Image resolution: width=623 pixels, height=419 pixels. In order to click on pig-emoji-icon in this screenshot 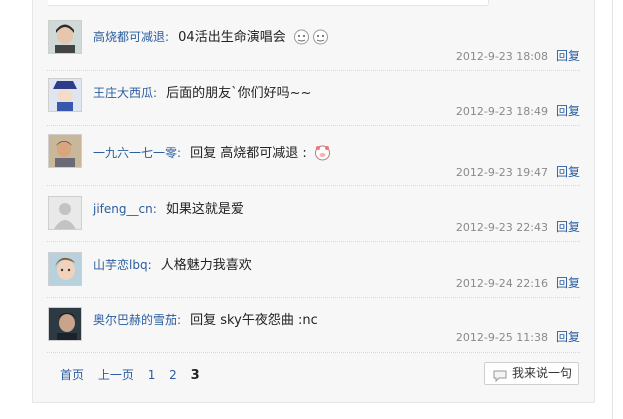, I will do `click(322, 154)`.